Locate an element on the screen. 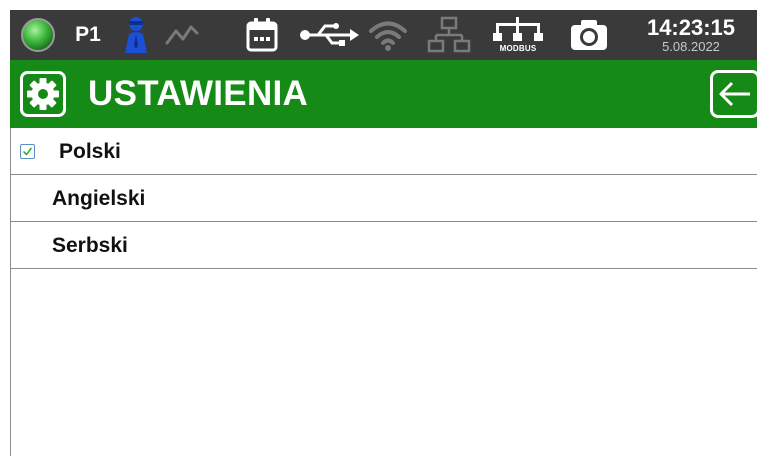 The height and width of the screenshot is (456, 757). camera-icon is located at coordinates (589, 35).